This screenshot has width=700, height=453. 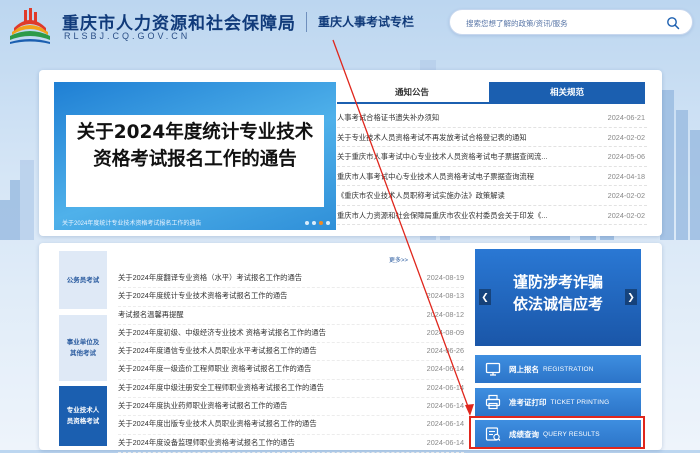 I want to click on news-date: 2024-06-21, so click(x=626, y=117).